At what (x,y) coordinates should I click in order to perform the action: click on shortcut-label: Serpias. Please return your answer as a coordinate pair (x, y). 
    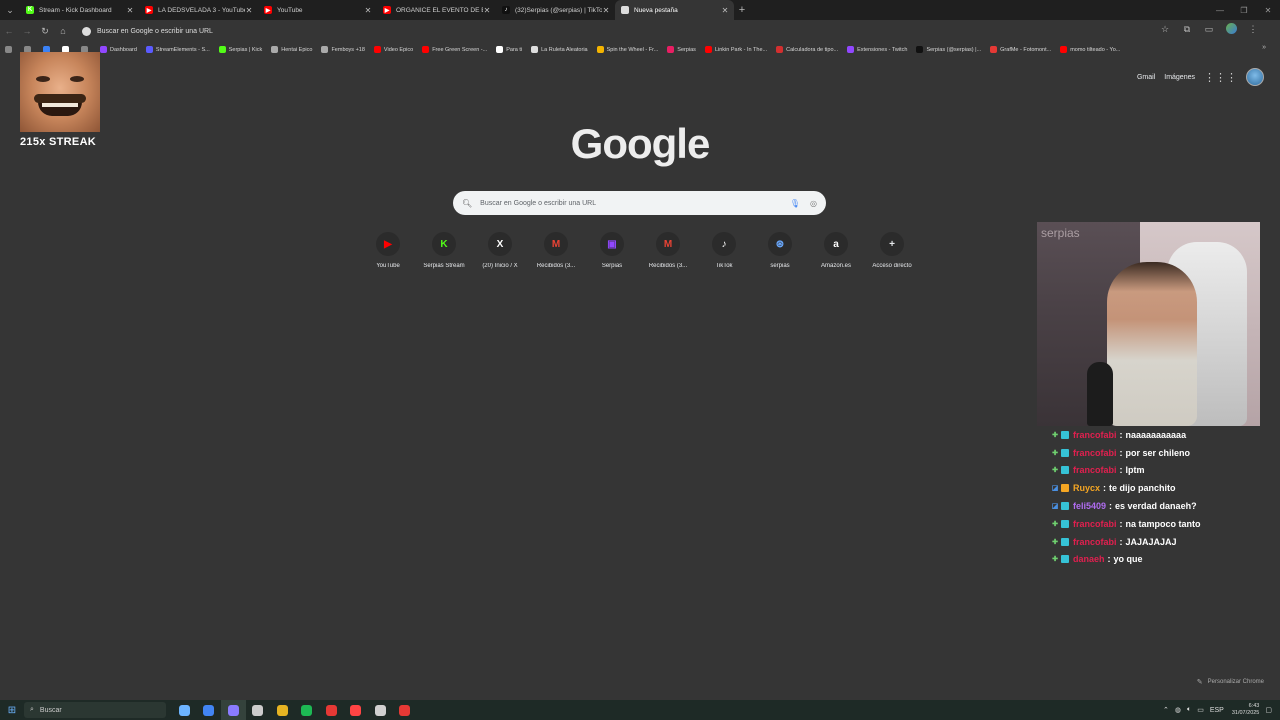
    Looking at the image, I should click on (612, 266).